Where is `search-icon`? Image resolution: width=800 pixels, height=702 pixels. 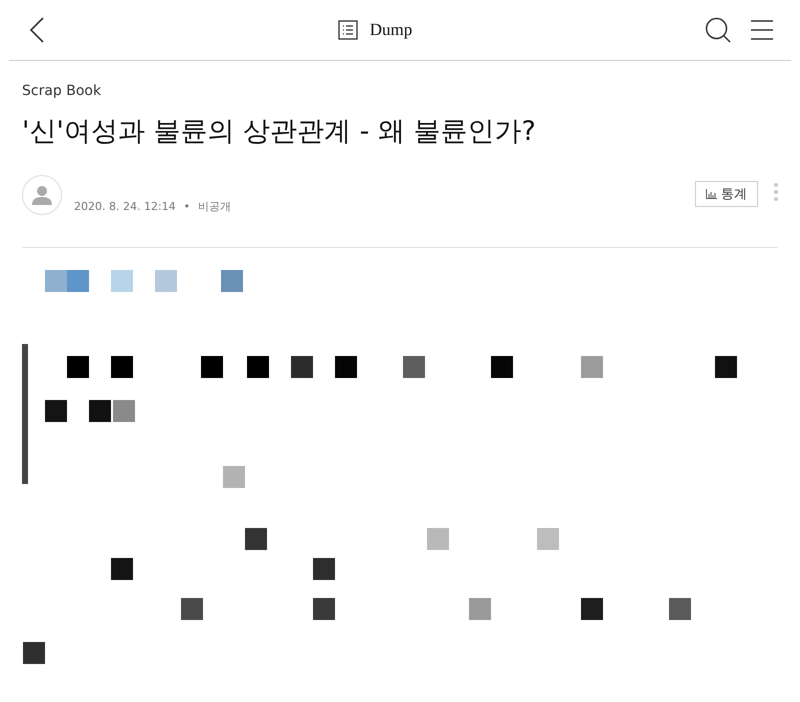 search-icon is located at coordinates (718, 30).